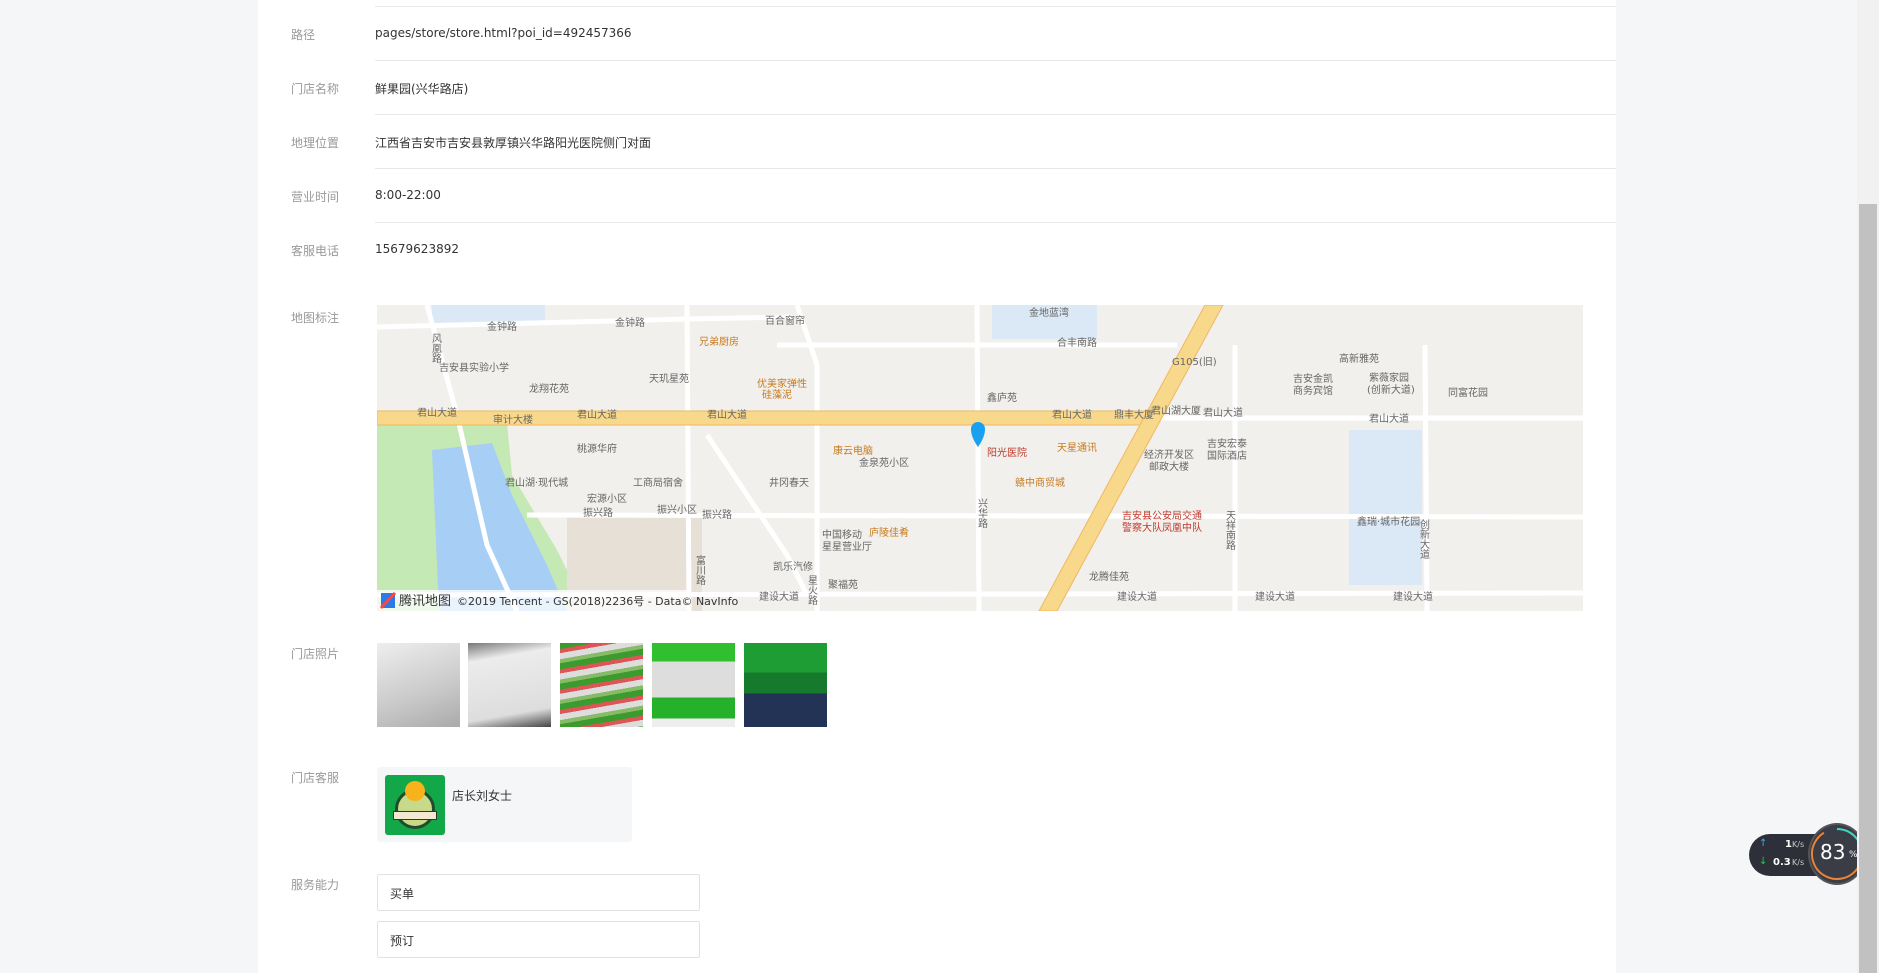  I want to click on memory-percent: 83, so click(1833, 852).